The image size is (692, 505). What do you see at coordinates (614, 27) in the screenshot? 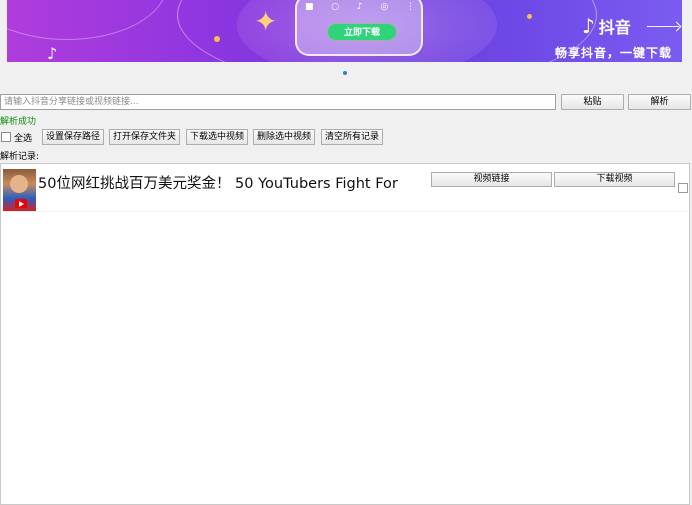
I see `brand-name: 抖音` at bounding box center [614, 27].